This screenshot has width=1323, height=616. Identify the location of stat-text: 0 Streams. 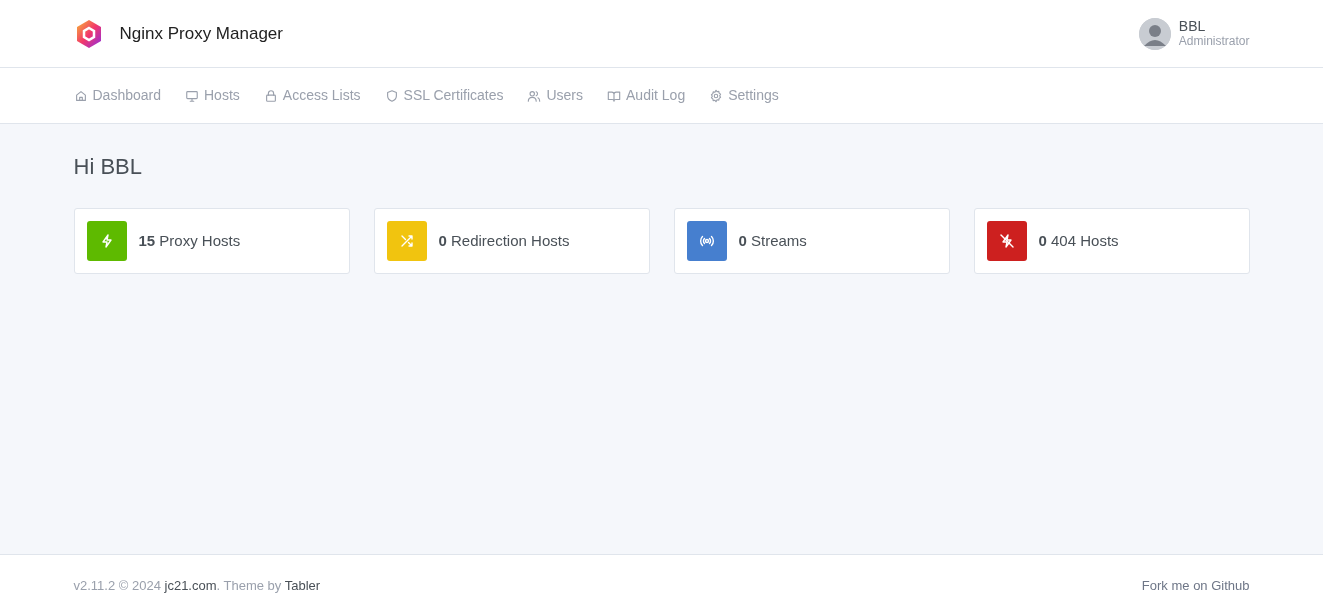
(772, 241).